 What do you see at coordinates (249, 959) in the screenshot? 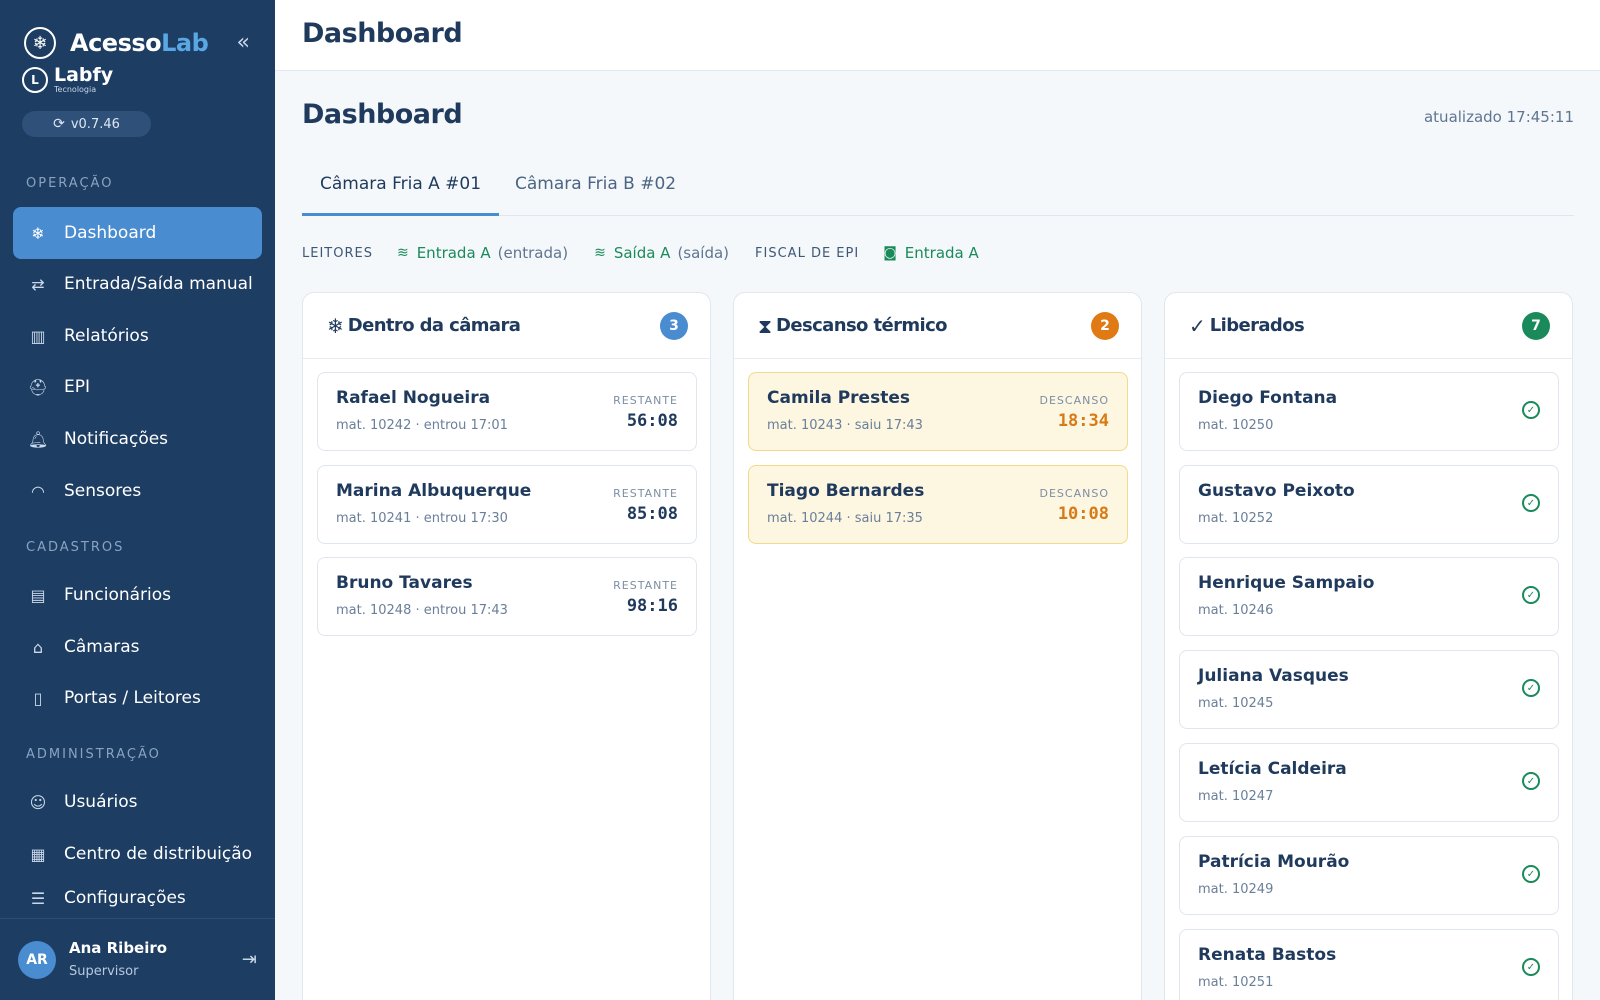
I see `logout-icon: ⇥` at bounding box center [249, 959].